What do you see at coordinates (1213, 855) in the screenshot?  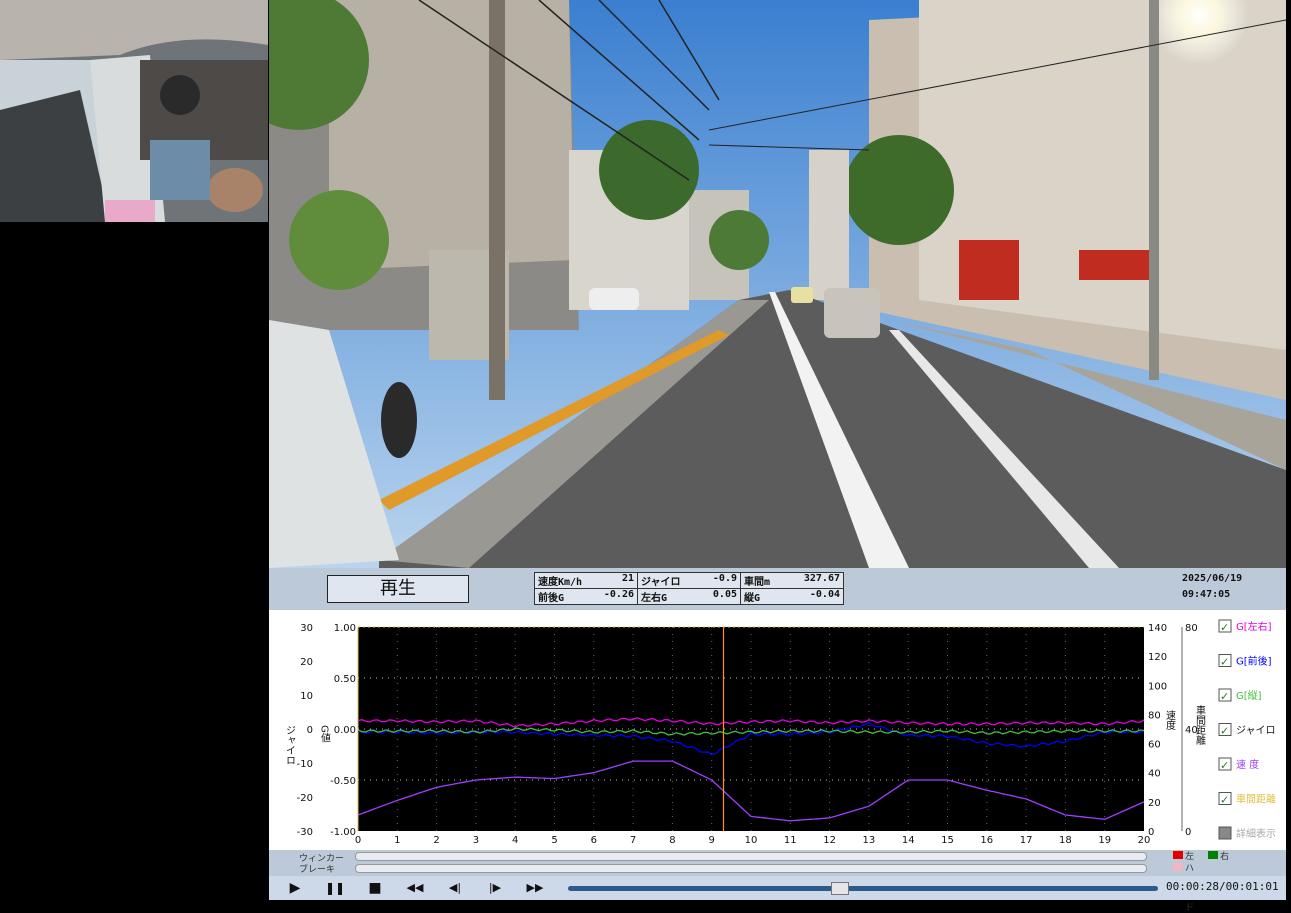 I see `right-signal-swatch` at bounding box center [1213, 855].